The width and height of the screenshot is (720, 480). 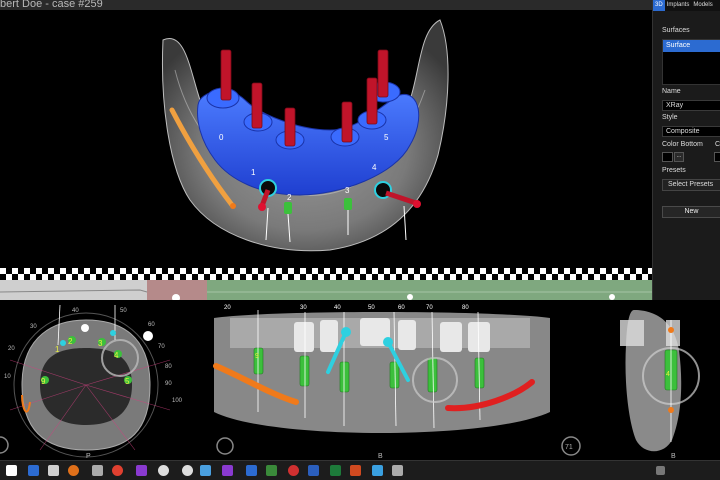 What do you see at coordinates (313, 470) in the screenshot?
I see `word-icon` at bounding box center [313, 470].